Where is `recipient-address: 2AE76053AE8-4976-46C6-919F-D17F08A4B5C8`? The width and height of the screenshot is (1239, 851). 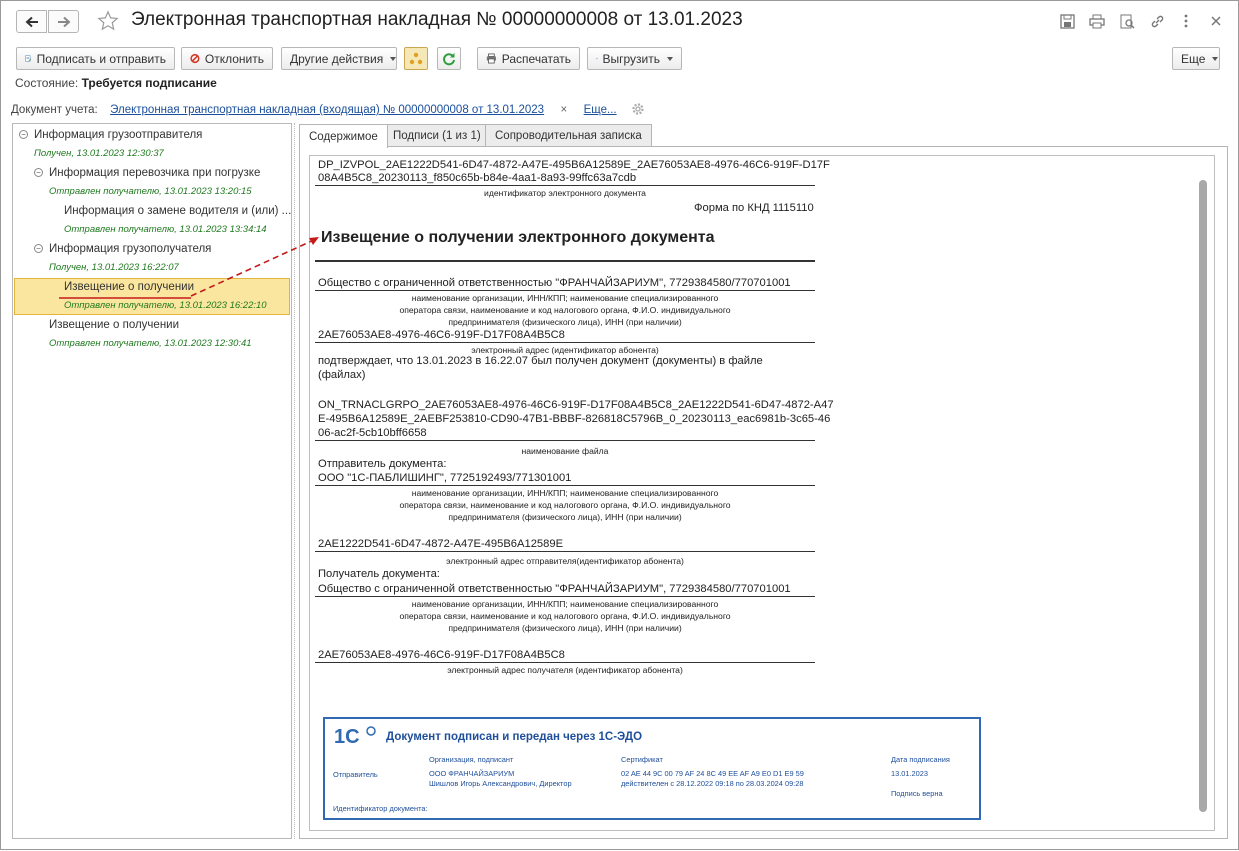
recipient-address: 2AE76053AE8-4976-46C6-919F-D17F08A4B5C8 is located at coordinates (441, 655).